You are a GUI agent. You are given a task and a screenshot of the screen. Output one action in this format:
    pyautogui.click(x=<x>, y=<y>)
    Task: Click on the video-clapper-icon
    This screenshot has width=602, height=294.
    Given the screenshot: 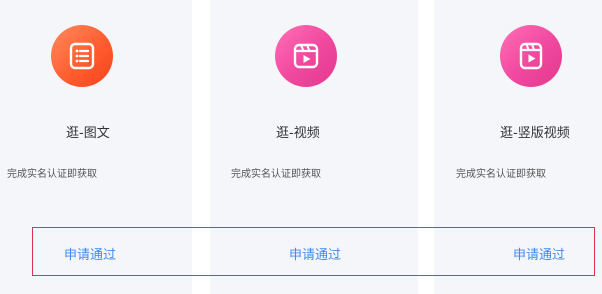 What is the action you would take?
    pyautogui.click(x=306, y=56)
    